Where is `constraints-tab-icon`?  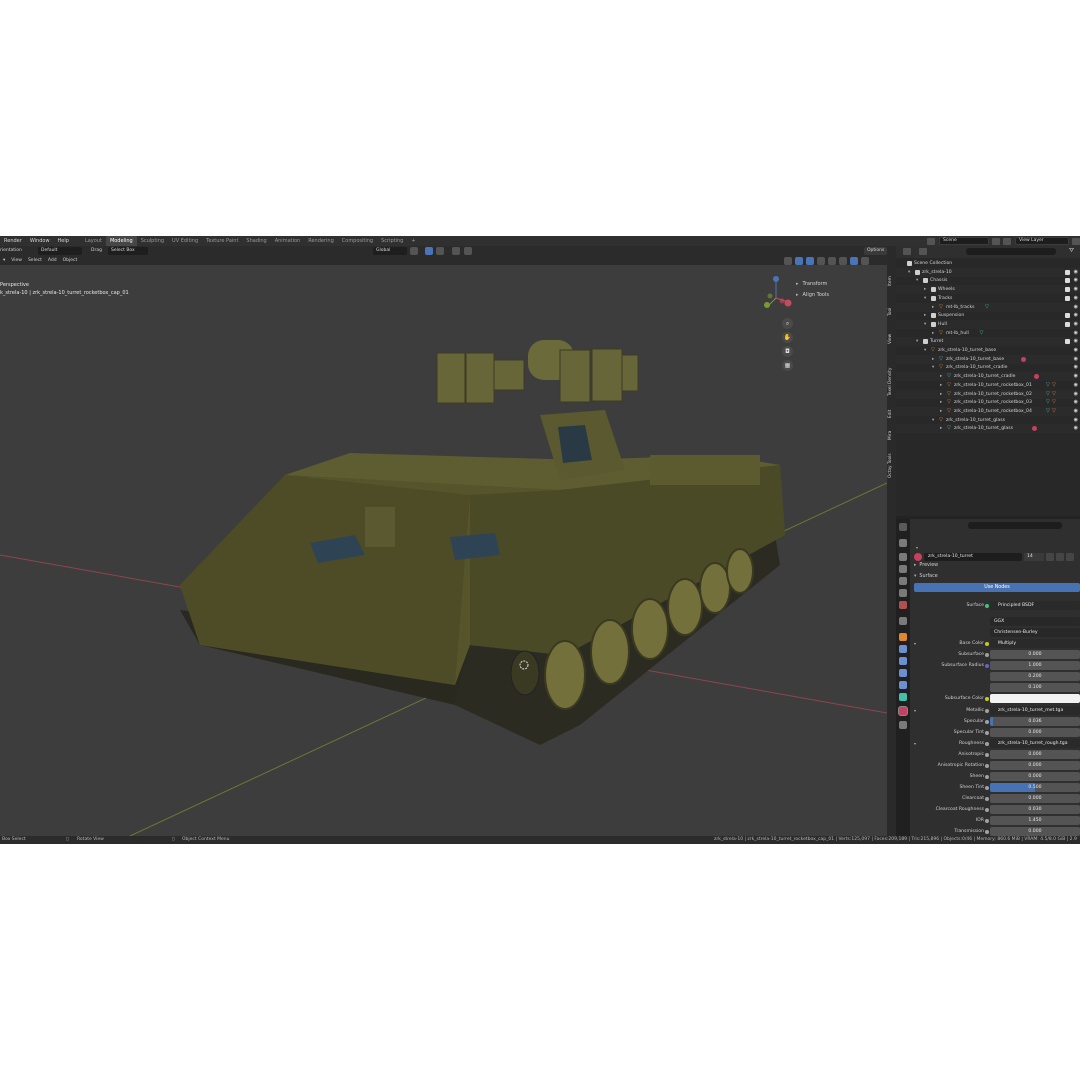 constraints-tab-icon is located at coordinates (903, 685).